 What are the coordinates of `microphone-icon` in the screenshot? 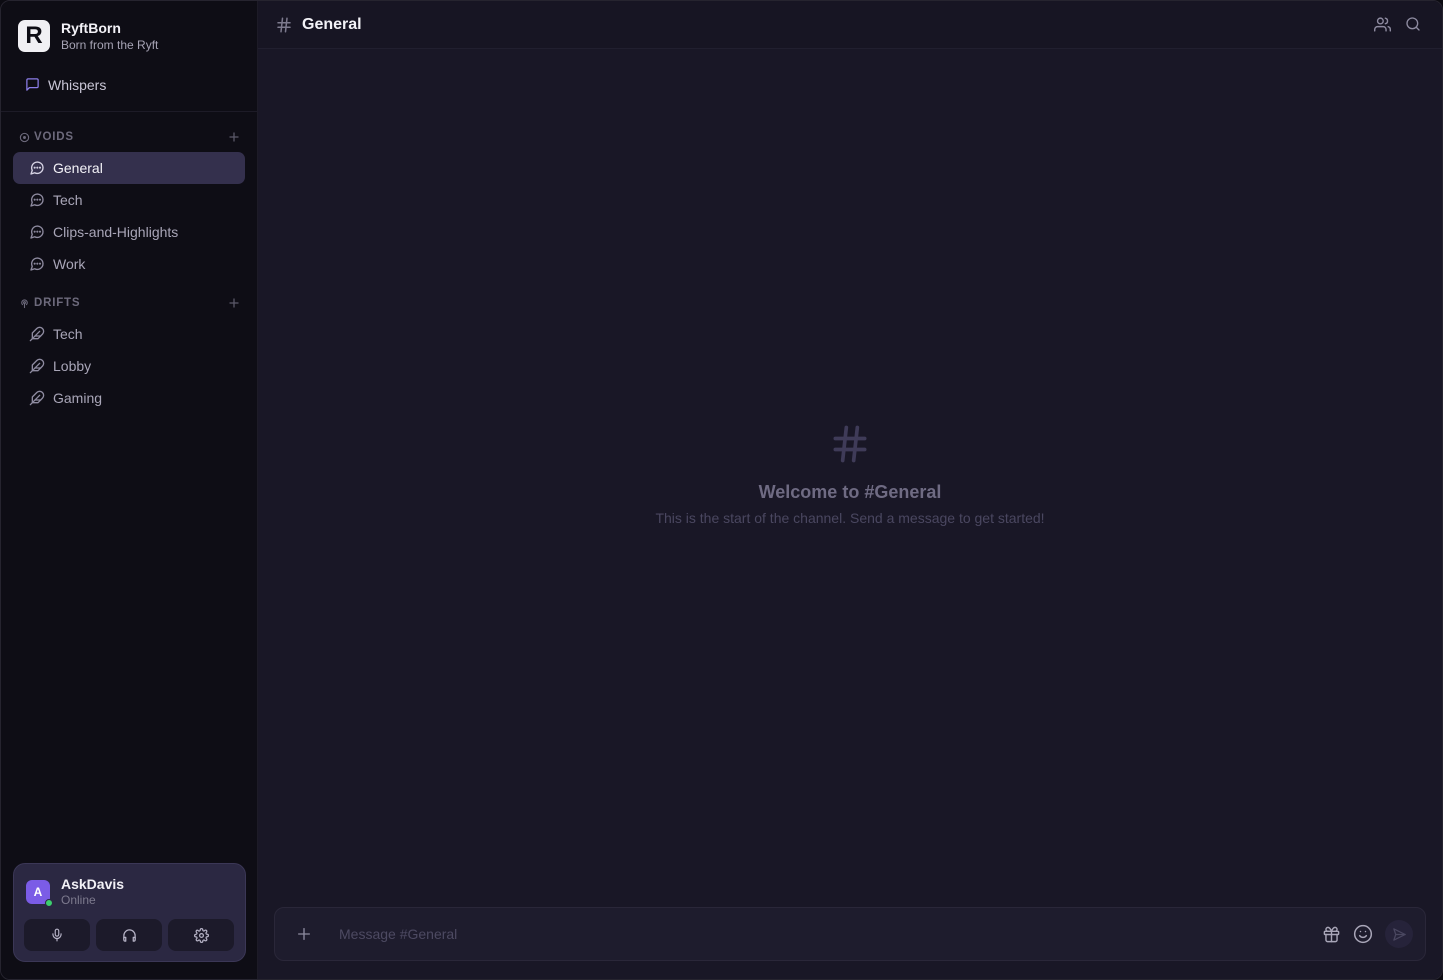 It's located at (57, 935).